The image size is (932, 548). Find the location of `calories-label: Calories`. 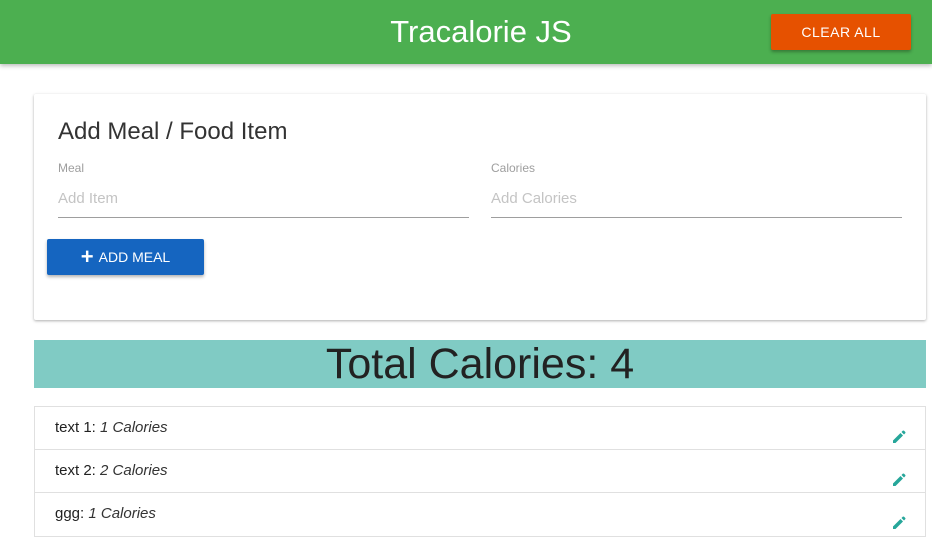

calories-label: Calories is located at coordinates (513, 168).